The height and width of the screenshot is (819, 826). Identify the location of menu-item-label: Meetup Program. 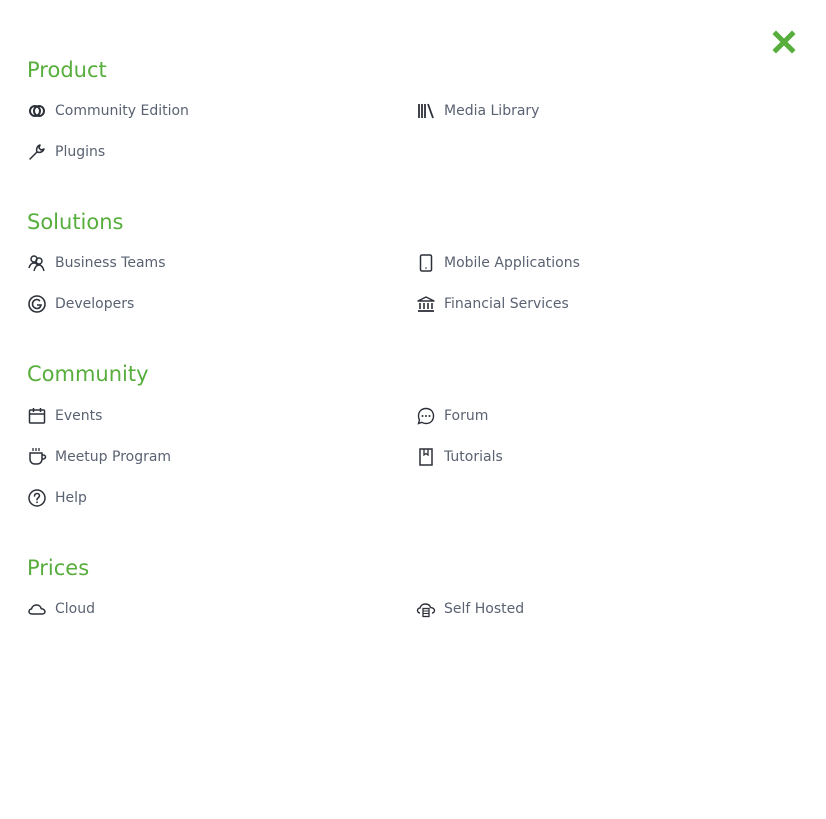
(113, 457).